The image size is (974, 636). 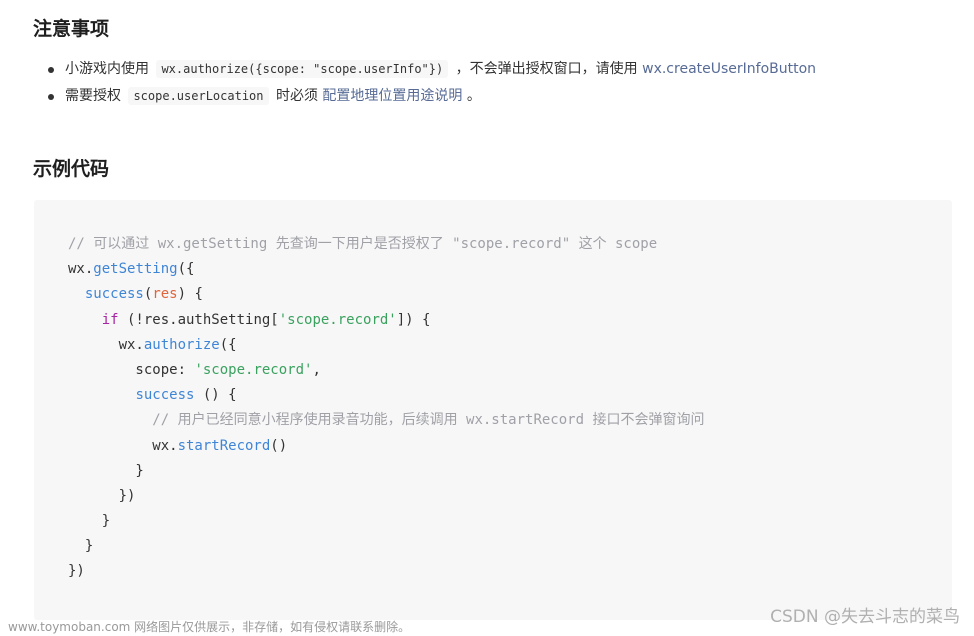 I want to click on code-line: if (!res.authSetting['scope.record']) {, so click(x=386, y=320).